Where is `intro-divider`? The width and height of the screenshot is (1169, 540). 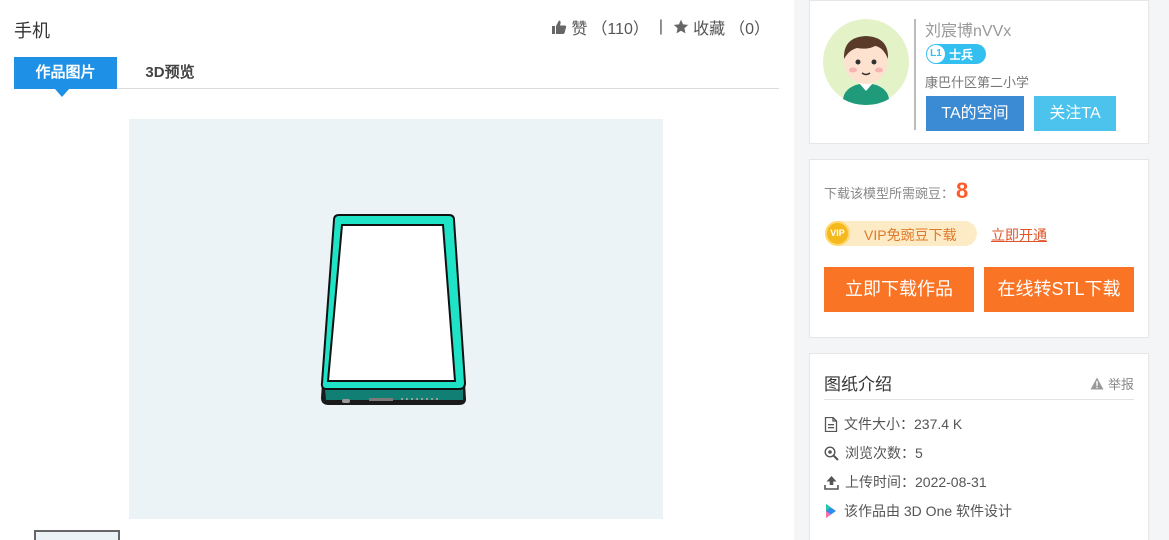 intro-divider is located at coordinates (979, 399).